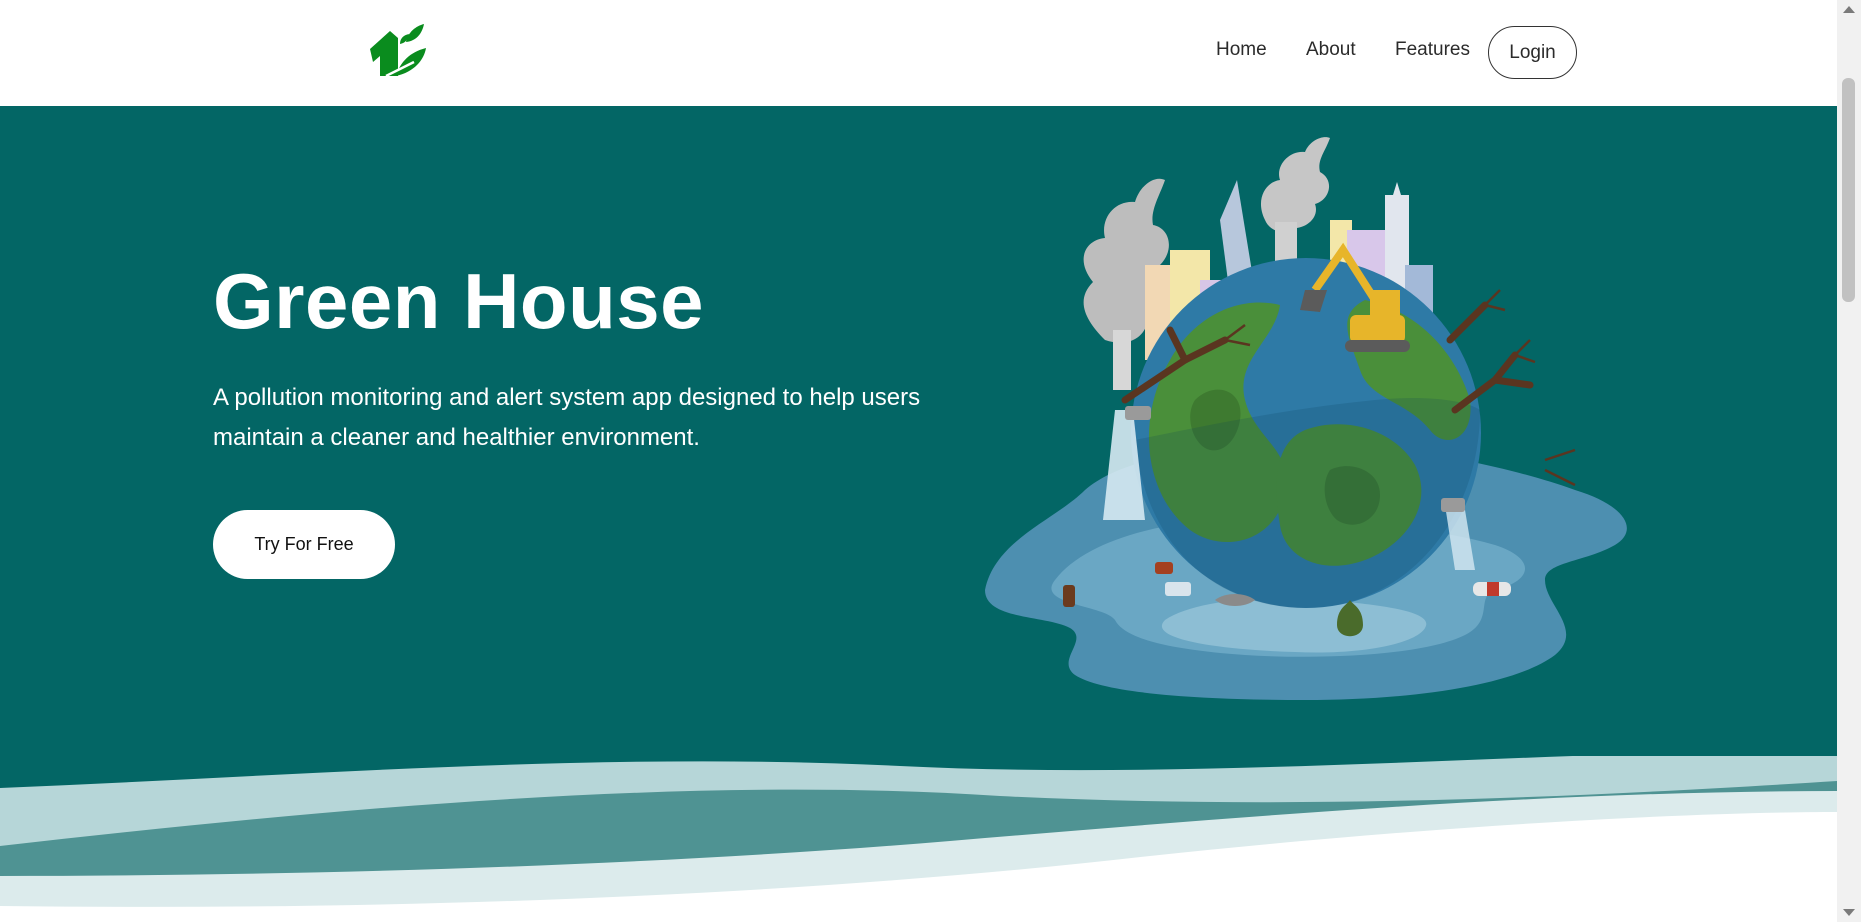 The height and width of the screenshot is (922, 1861). I want to click on vertical-scrollbar, so click(1849, 461).